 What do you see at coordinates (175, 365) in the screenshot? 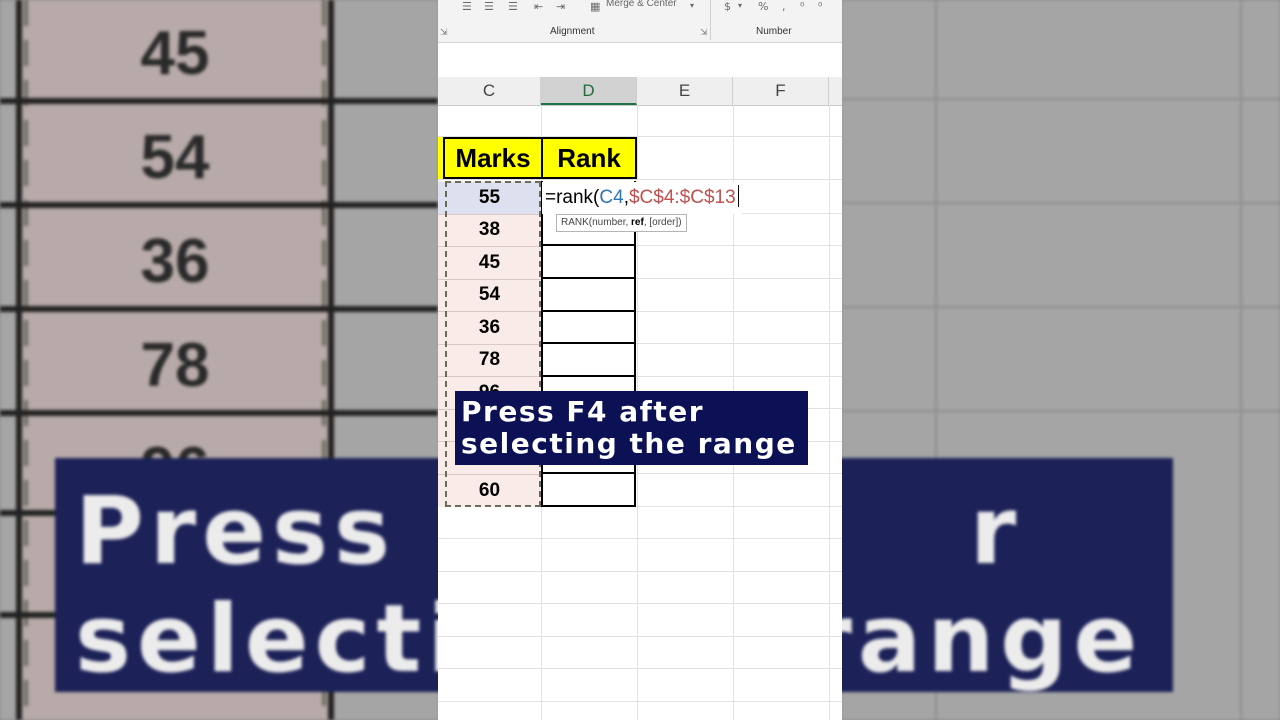
I see `bg-mark-value: 78` at bounding box center [175, 365].